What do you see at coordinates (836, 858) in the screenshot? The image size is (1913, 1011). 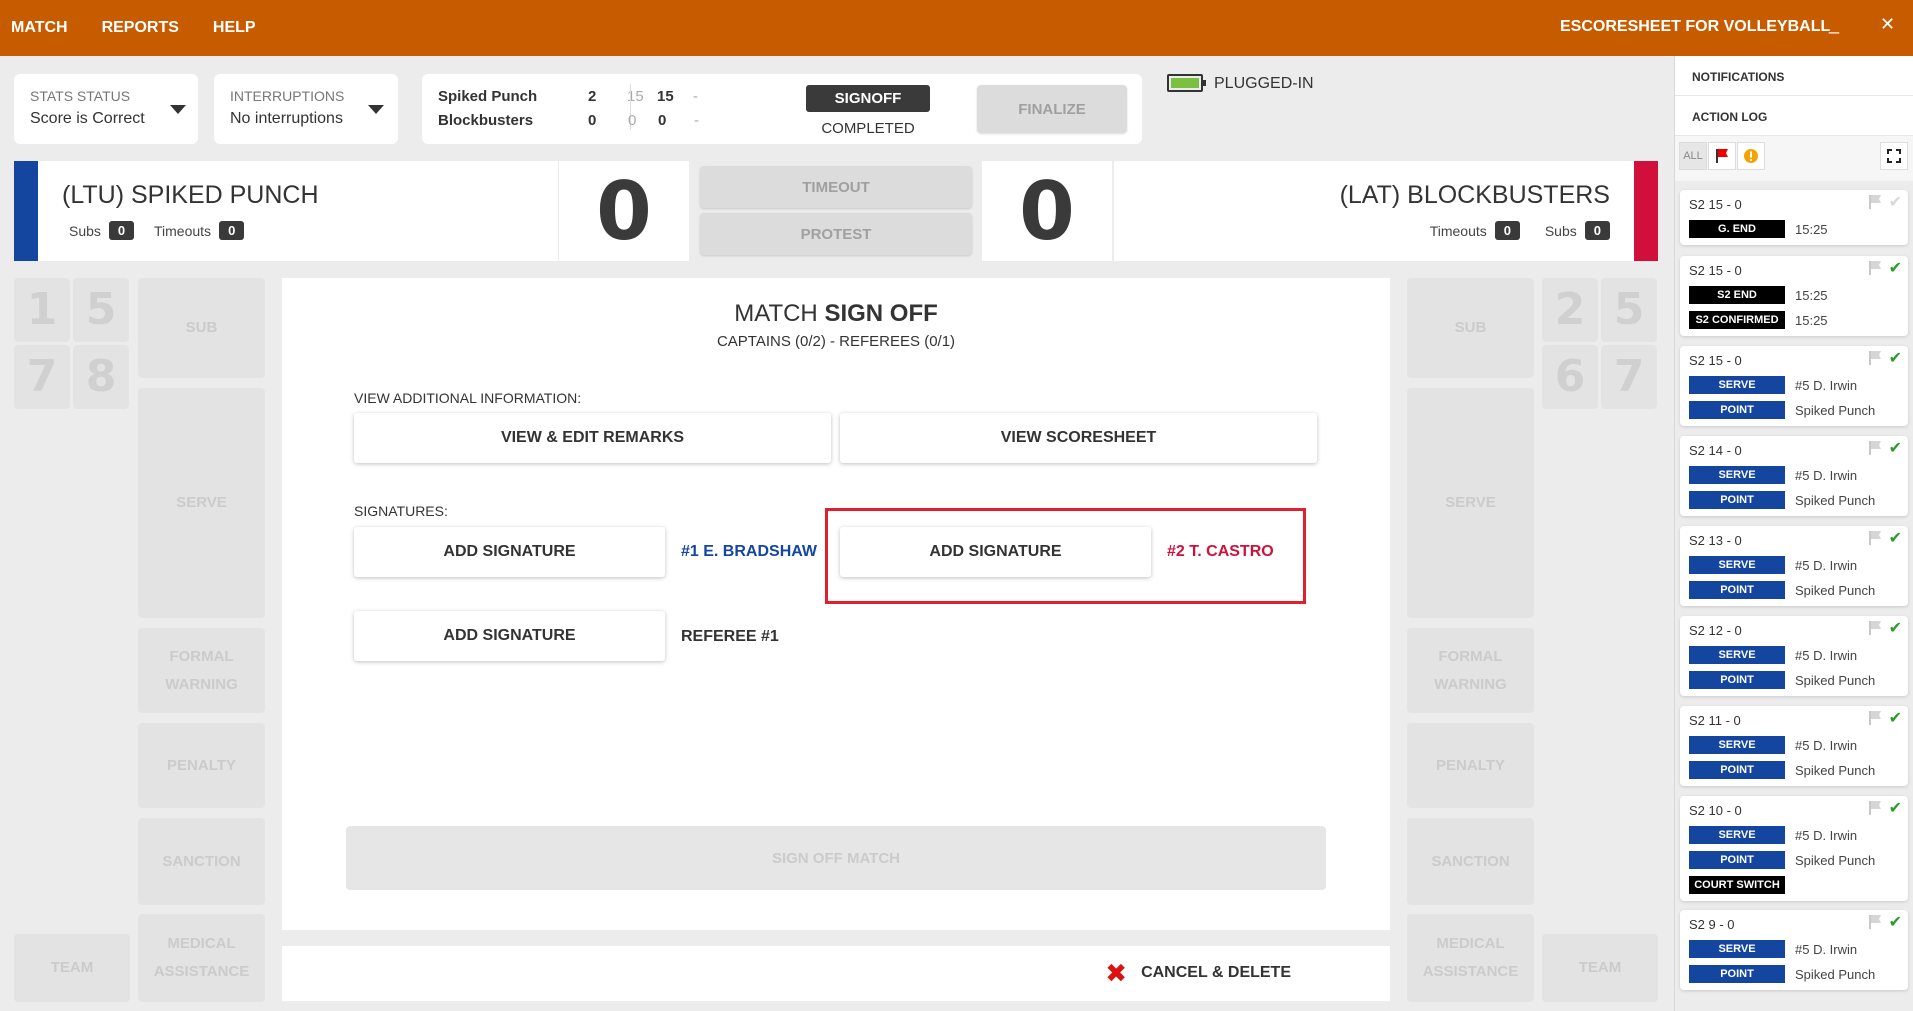 I see `sign-off-match-button: SIGN OFF MATCH` at bounding box center [836, 858].